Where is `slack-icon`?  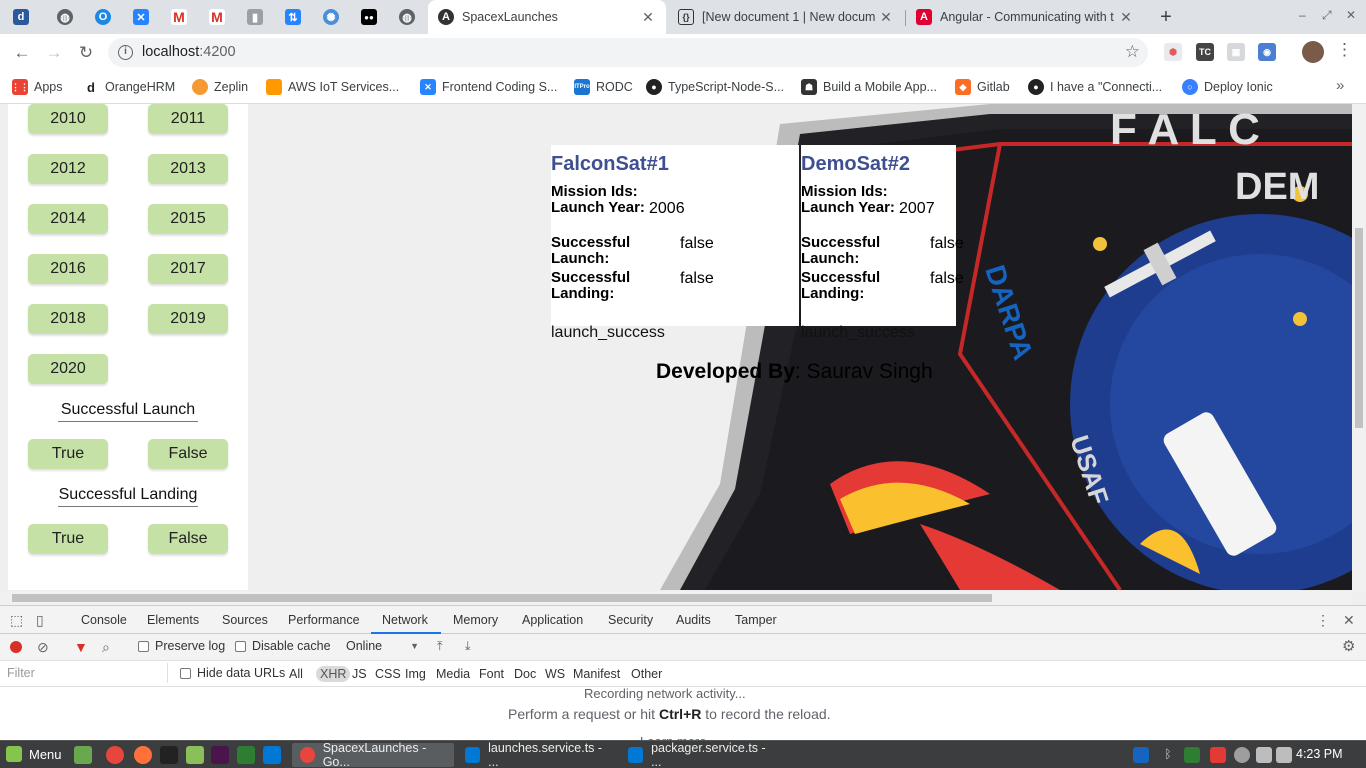
slack-icon is located at coordinates (220, 755).